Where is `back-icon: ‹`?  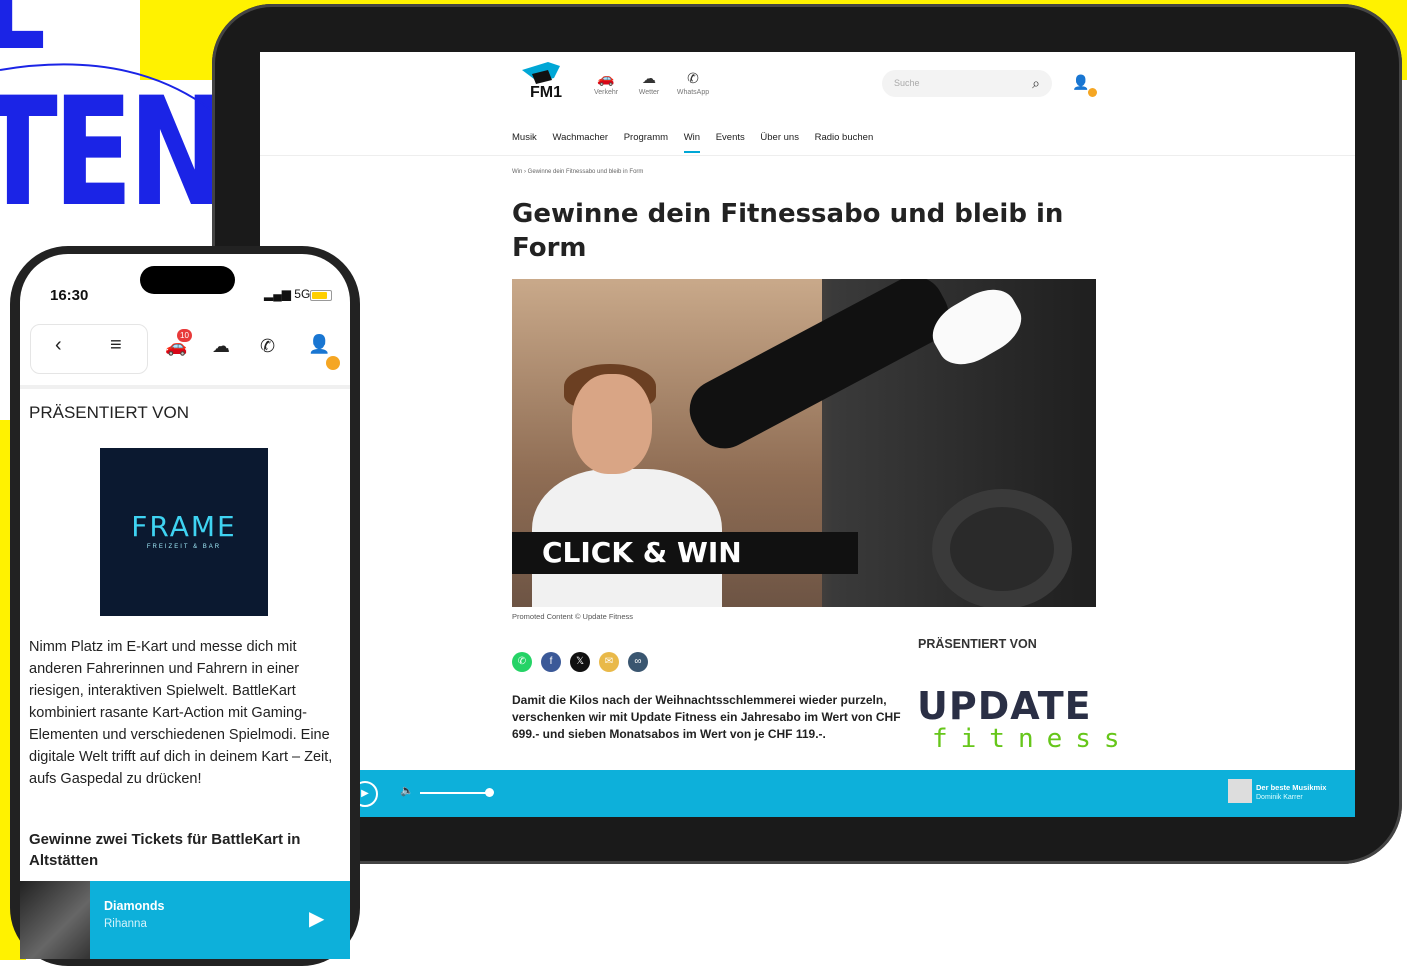 back-icon: ‹ is located at coordinates (58, 345).